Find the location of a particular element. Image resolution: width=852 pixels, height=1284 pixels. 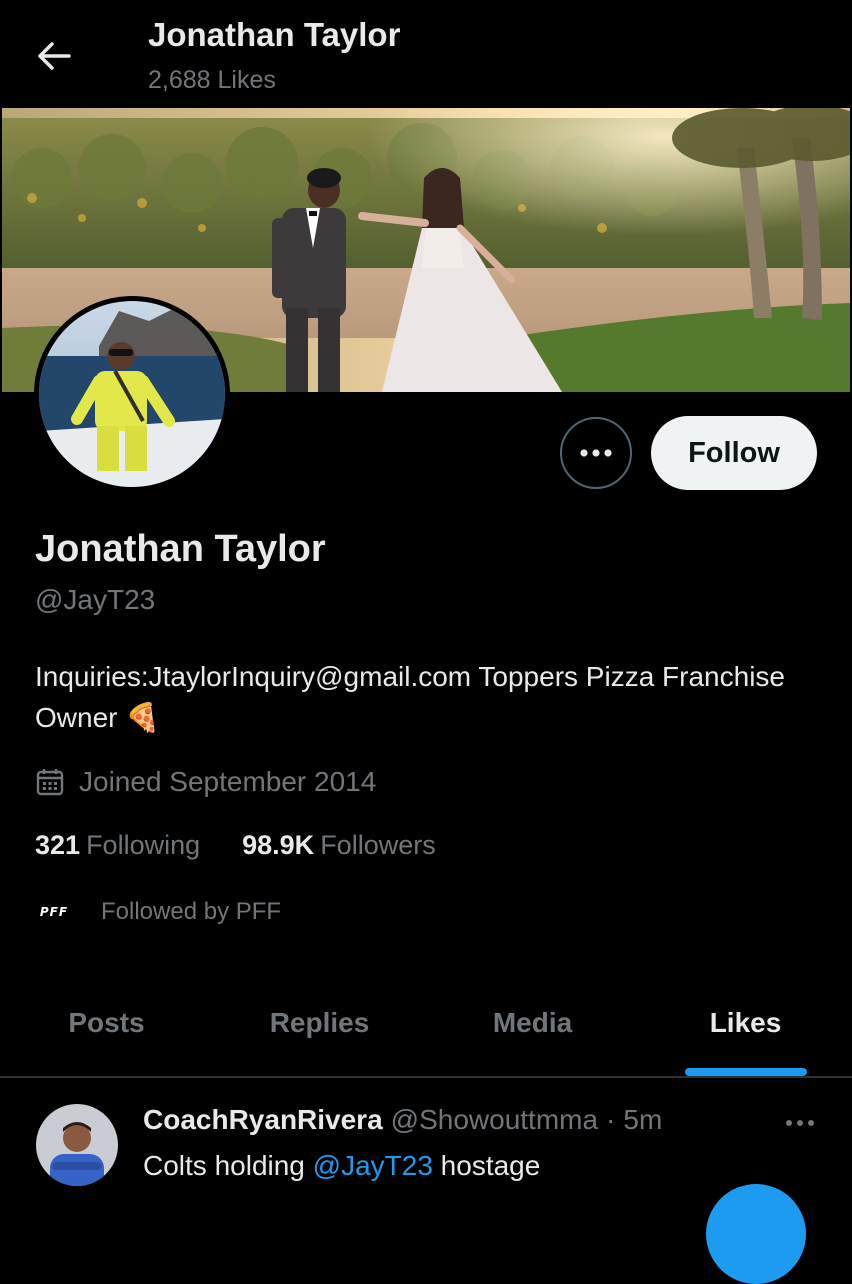

tab-media: Media is located at coordinates (532, 1033).